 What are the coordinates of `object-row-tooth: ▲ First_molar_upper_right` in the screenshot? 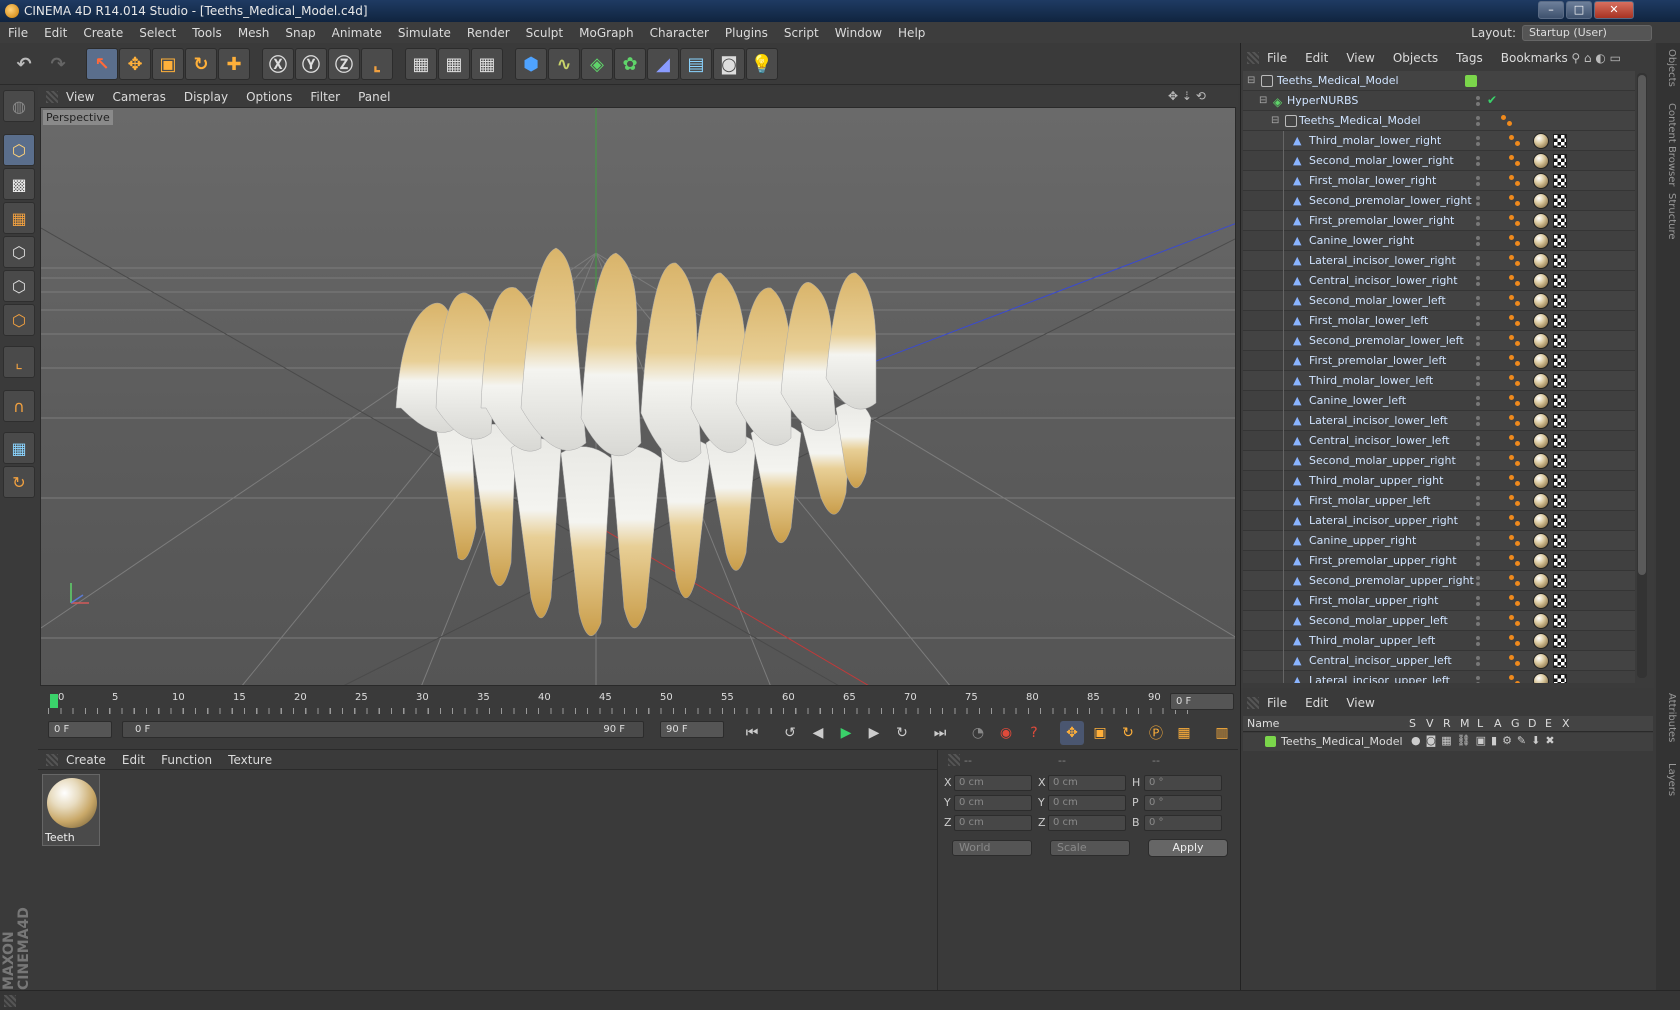 It's located at (1439, 601).